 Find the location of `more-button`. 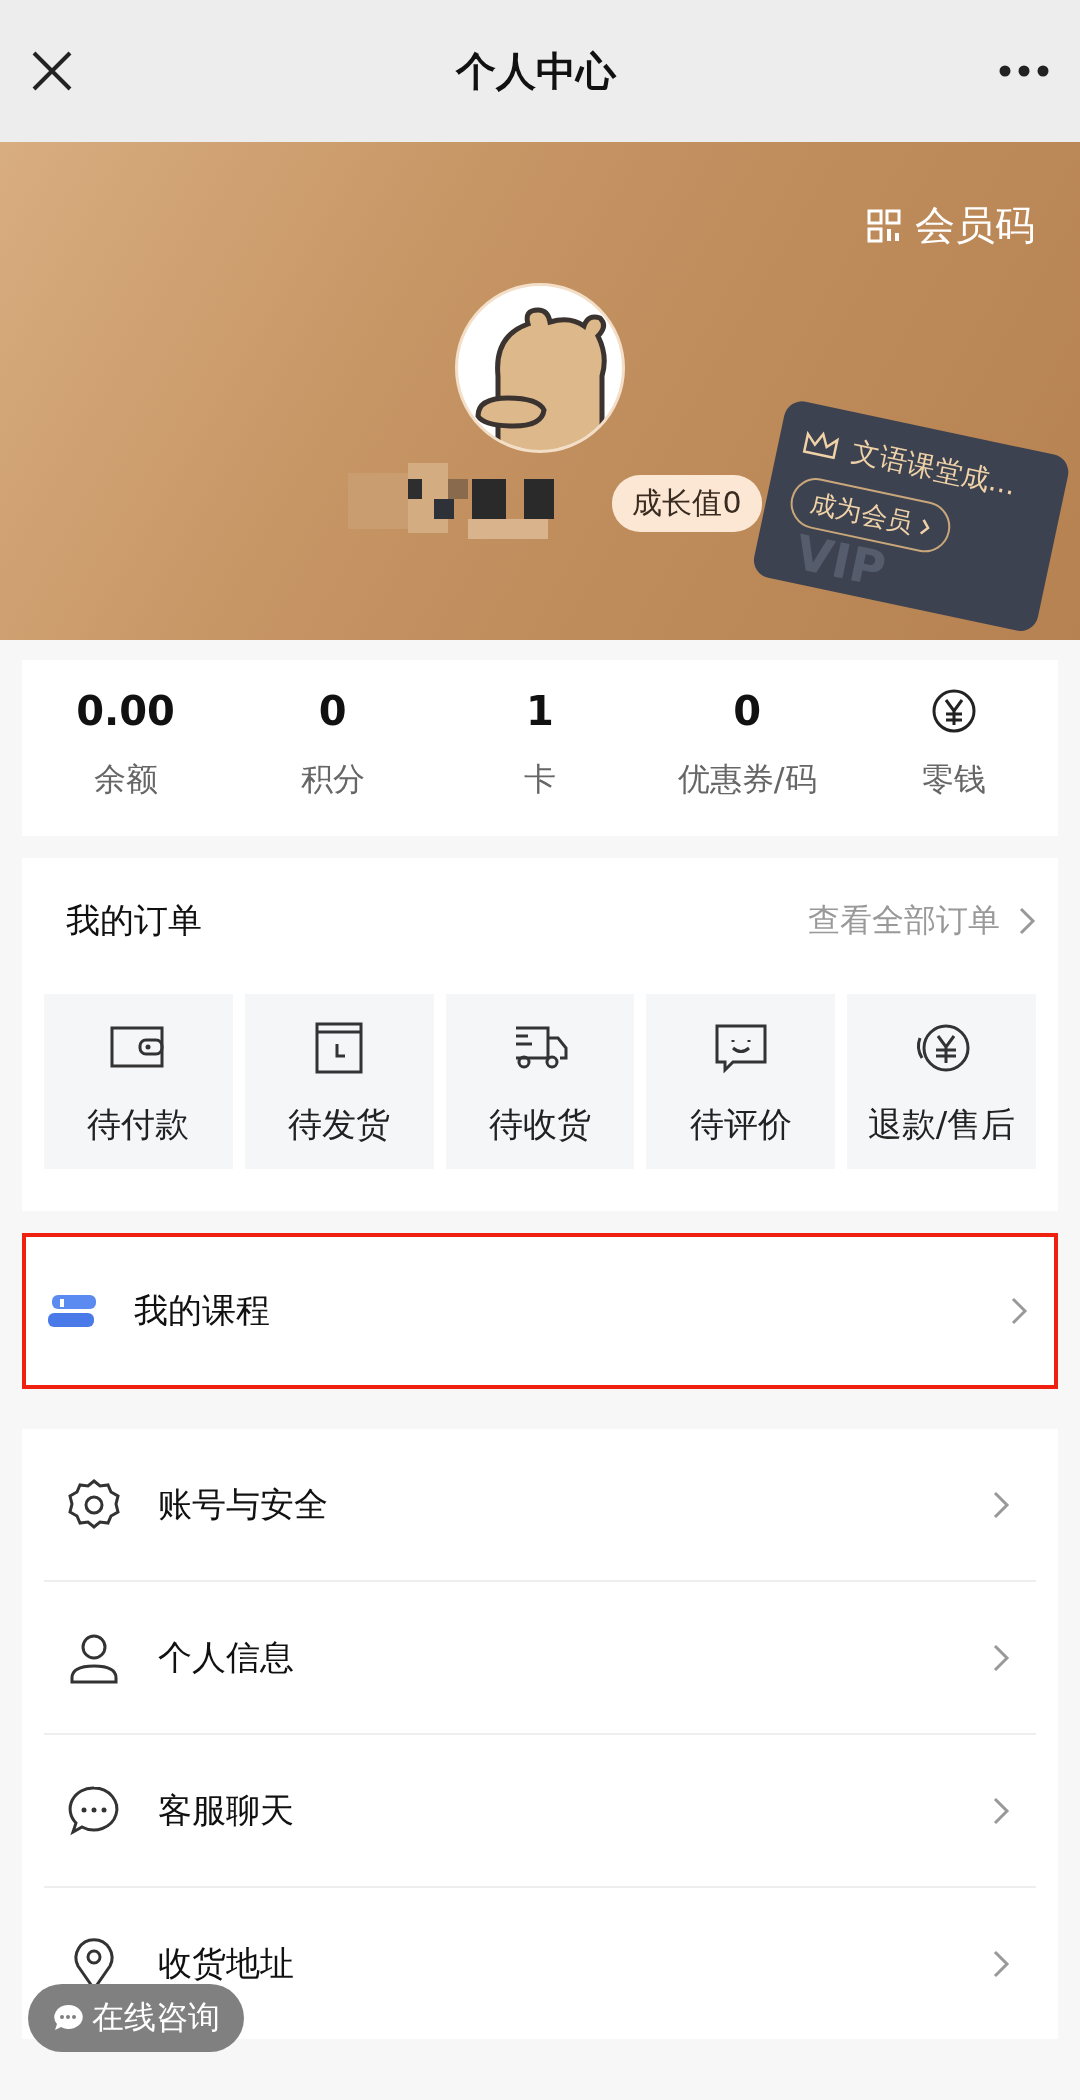

more-button is located at coordinates (1024, 71).